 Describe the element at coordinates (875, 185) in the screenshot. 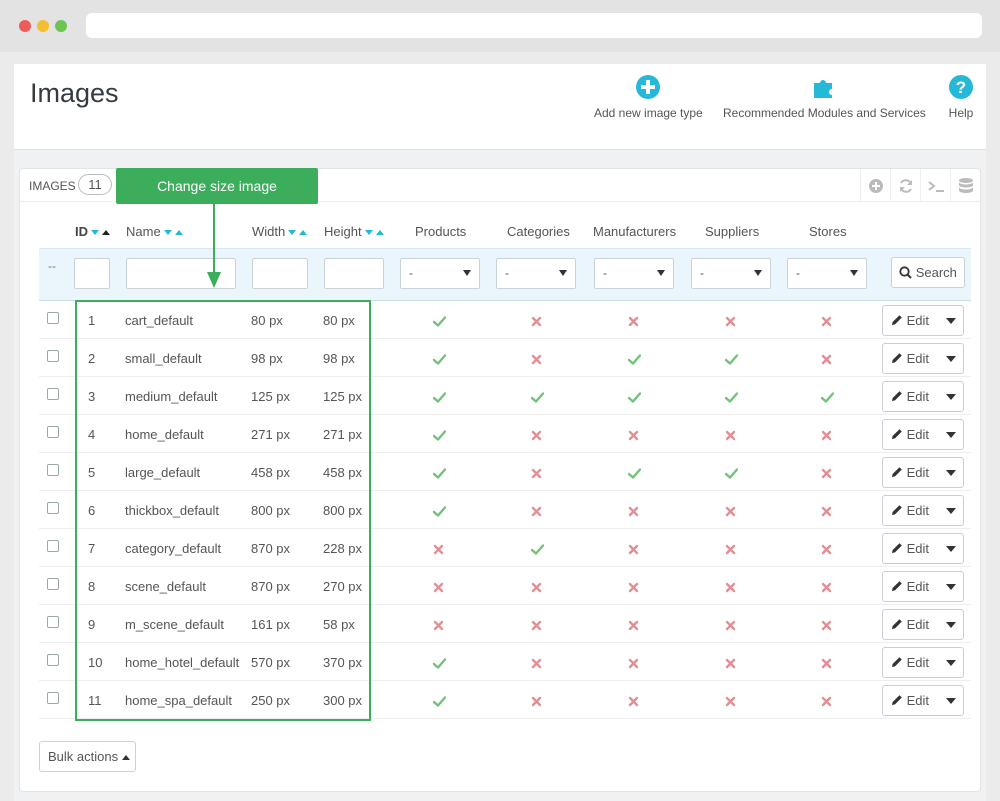

I see `add-icon` at that location.